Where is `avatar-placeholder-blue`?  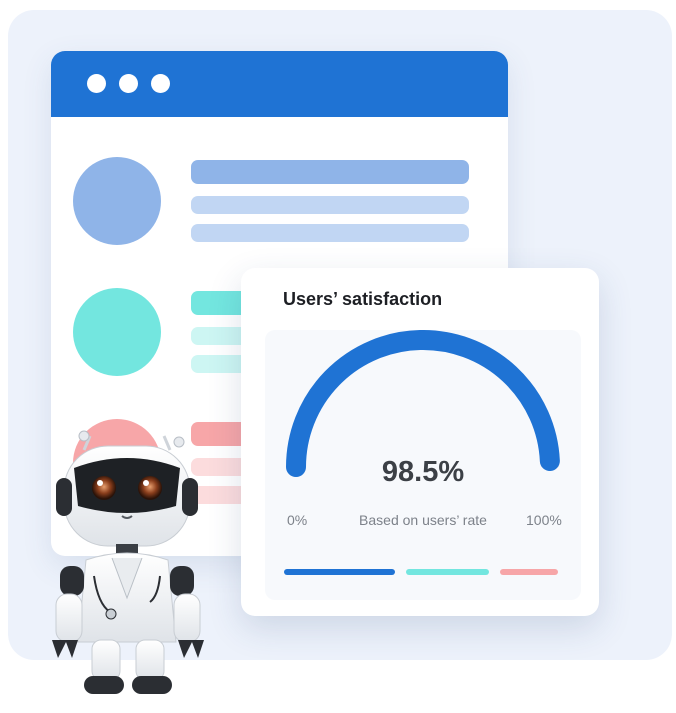 avatar-placeholder-blue is located at coordinates (117, 201).